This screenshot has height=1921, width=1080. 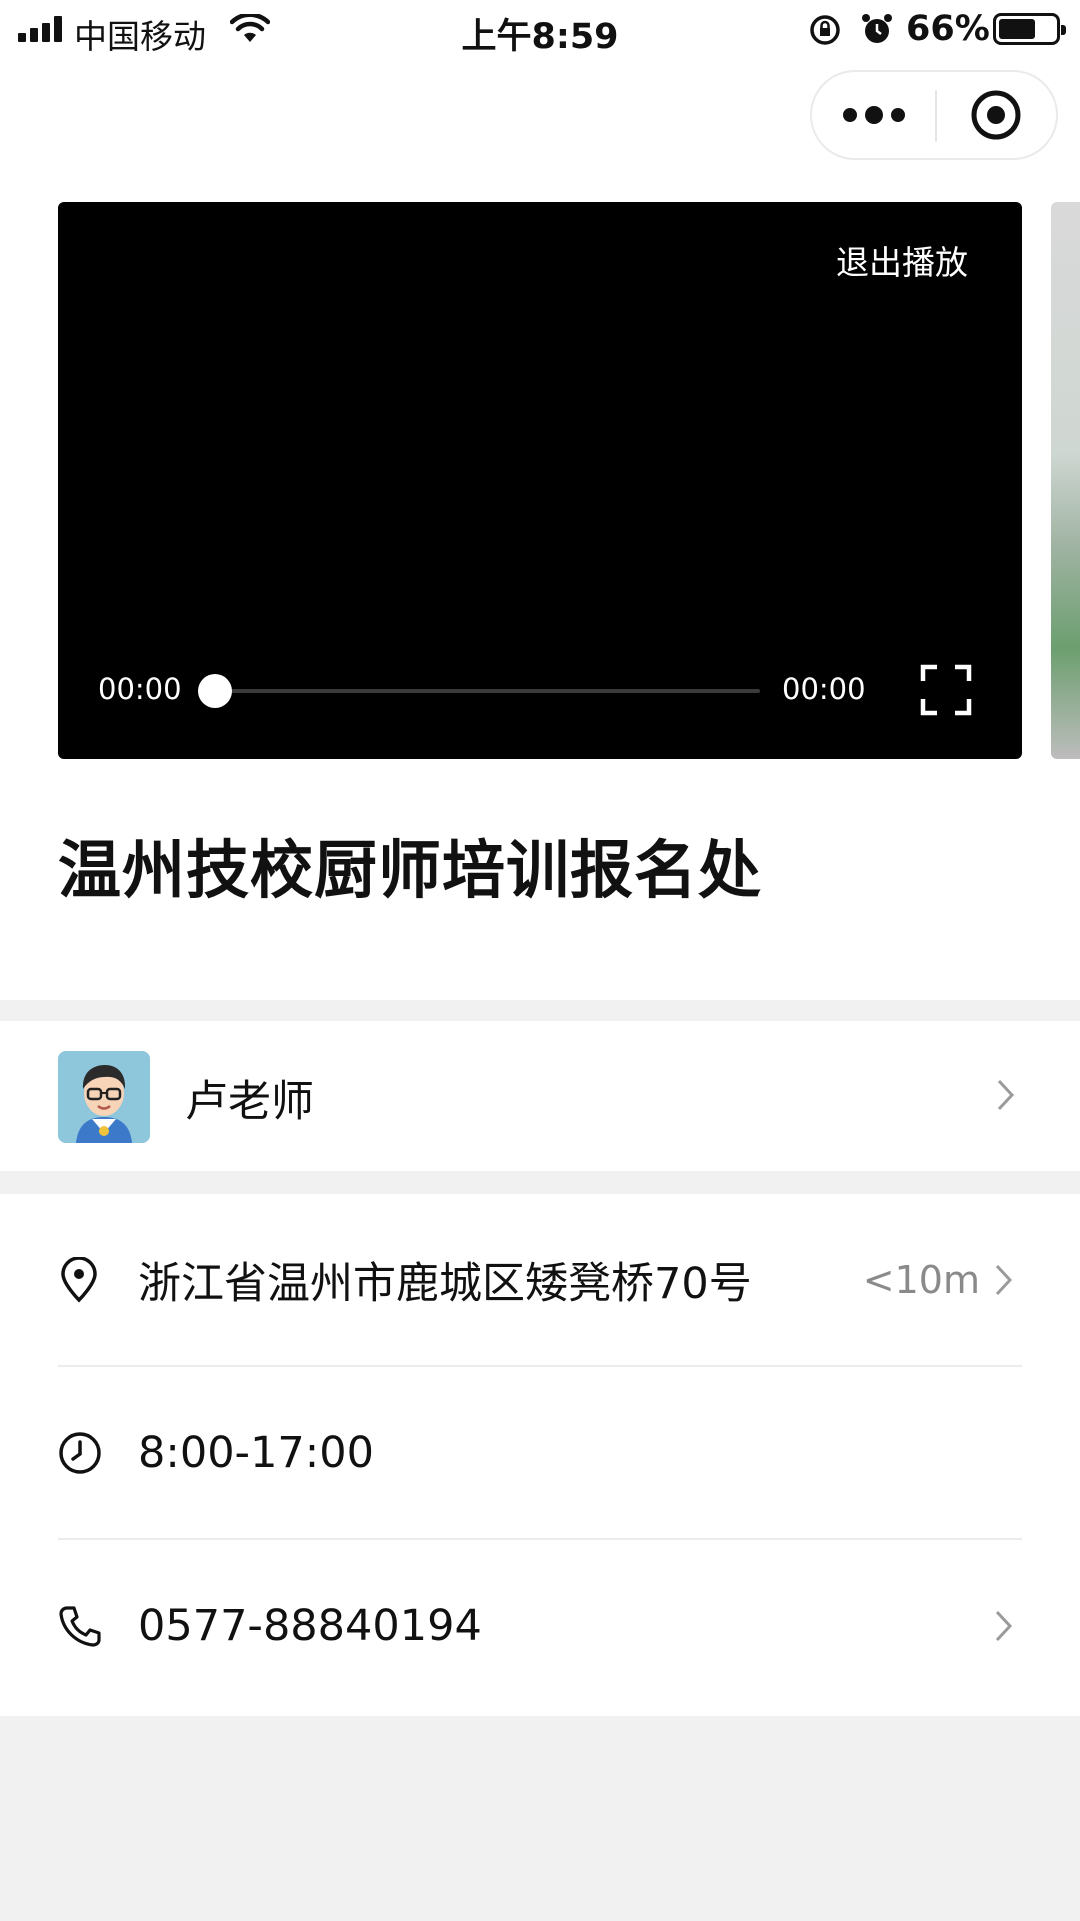 I want to click on rotation-lock-icon, so click(x=825, y=32).